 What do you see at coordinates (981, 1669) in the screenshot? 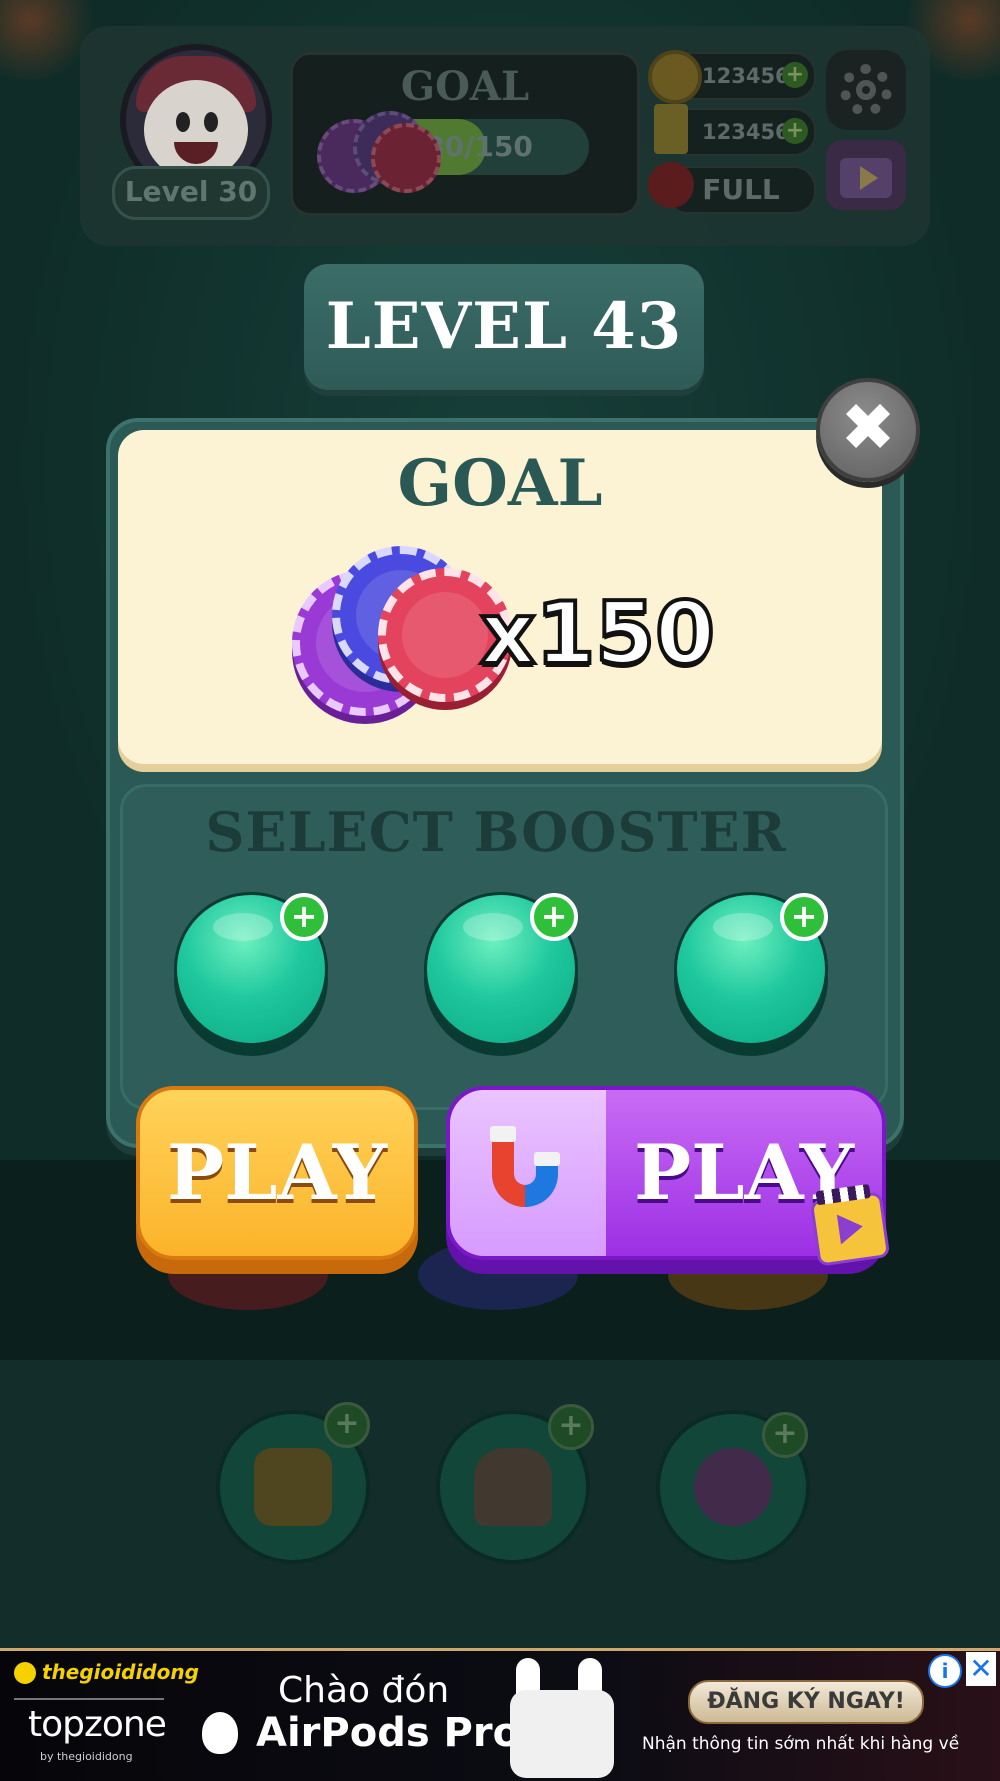
I see `ad-close-button: ✕` at bounding box center [981, 1669].